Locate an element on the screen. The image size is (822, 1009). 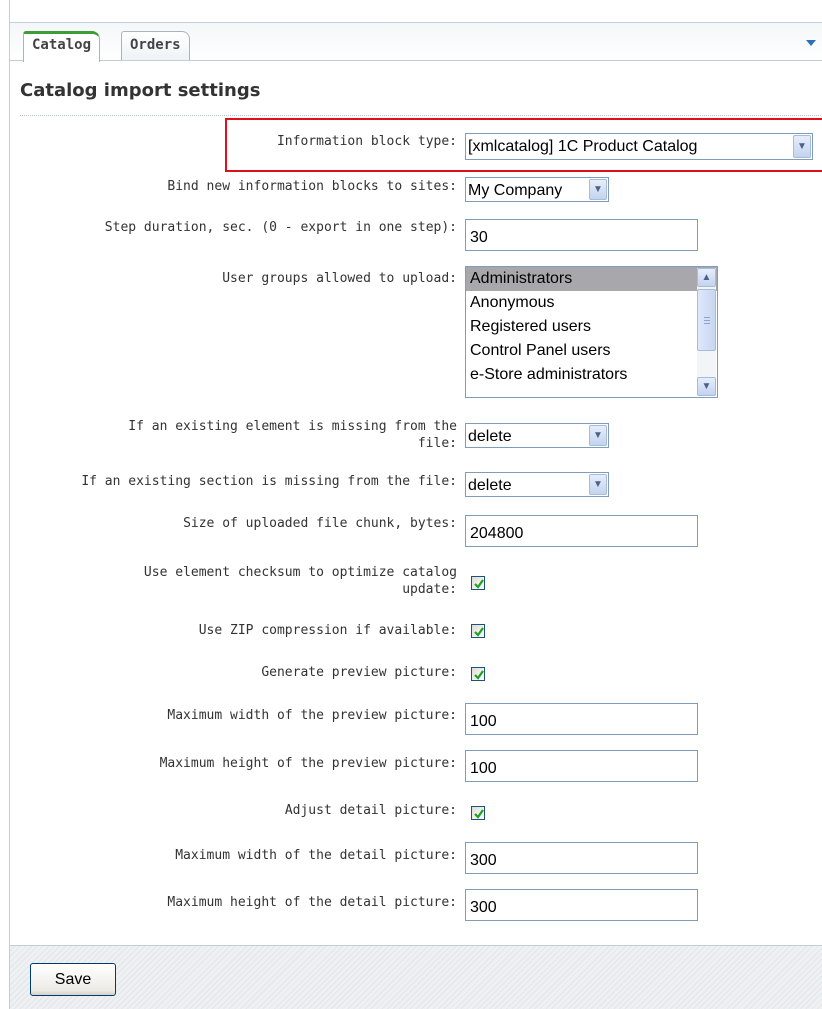
detail-height-input: 300 is located at coordinates (581, 905).